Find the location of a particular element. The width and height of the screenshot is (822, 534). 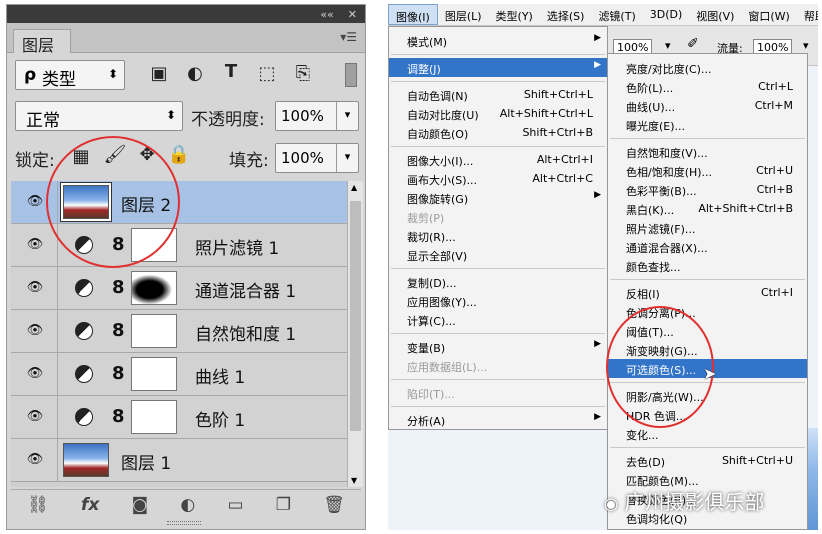

layer-row: 👁 8 照片滤镜 1 is located at coordinates (179, 245).